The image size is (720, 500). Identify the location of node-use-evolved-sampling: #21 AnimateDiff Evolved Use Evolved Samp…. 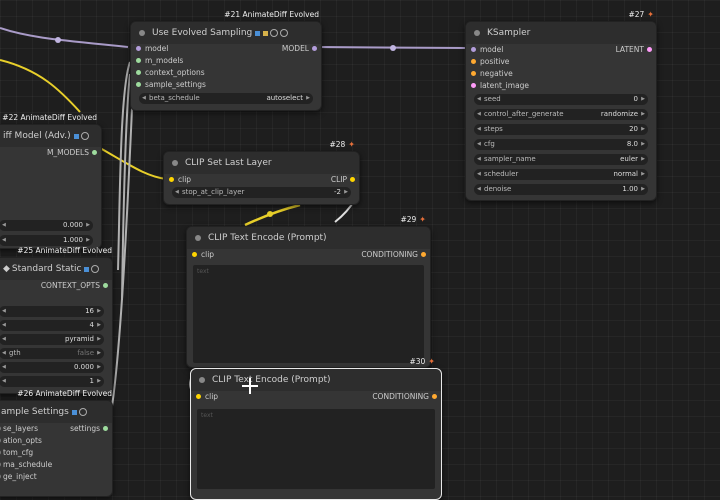
(226, 60).